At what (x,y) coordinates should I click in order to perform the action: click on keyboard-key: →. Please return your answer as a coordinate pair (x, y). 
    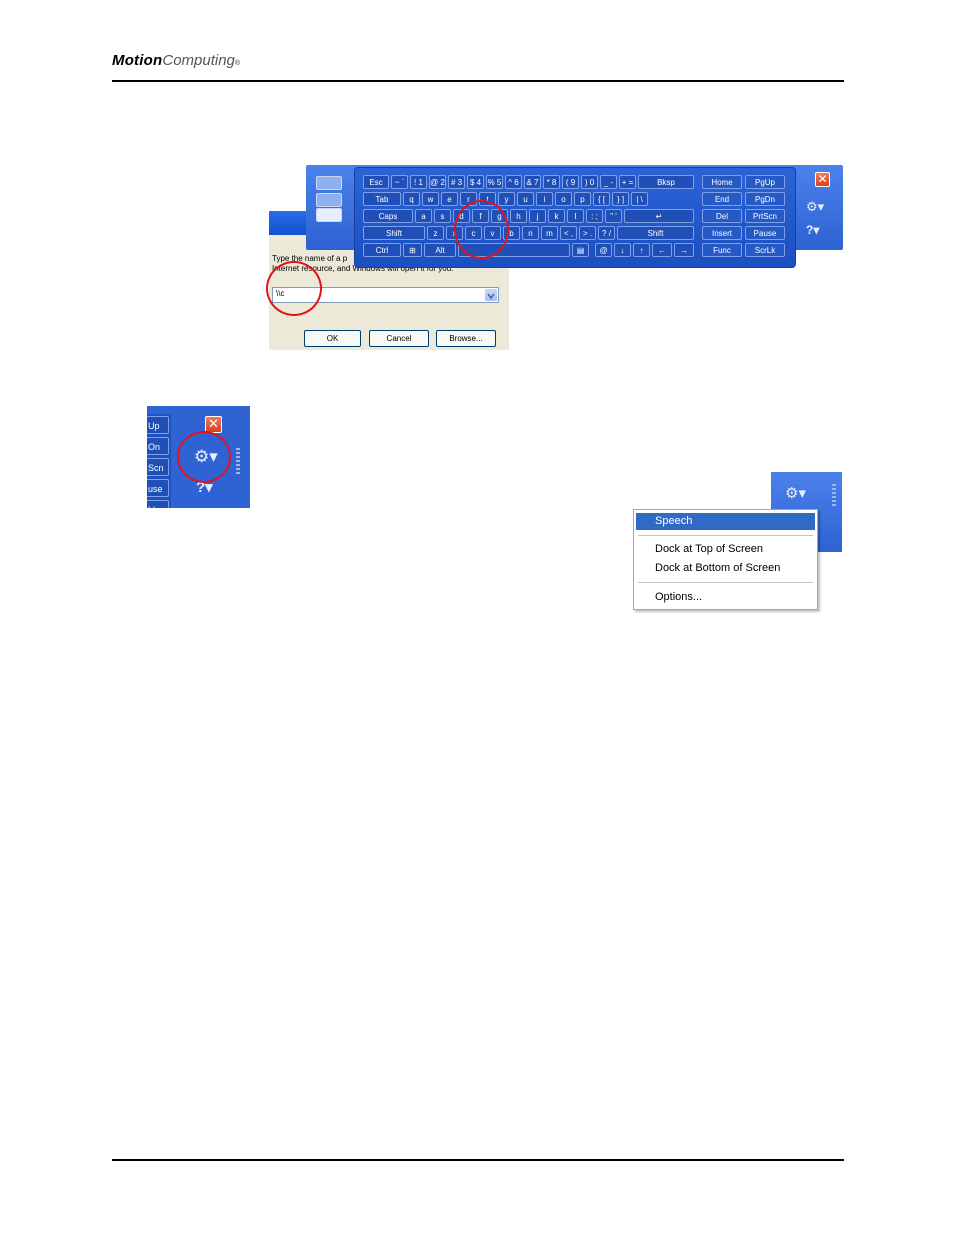
    Looking at the image, I should click on (684, 250).